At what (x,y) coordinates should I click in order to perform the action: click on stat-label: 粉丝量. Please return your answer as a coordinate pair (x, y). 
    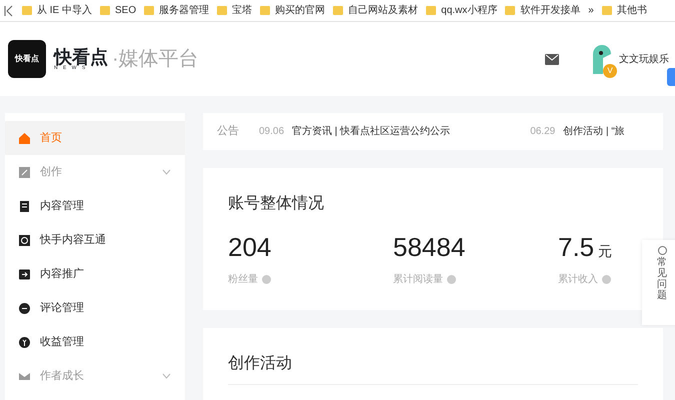
    Looking at the image, I should click on (243, 279).